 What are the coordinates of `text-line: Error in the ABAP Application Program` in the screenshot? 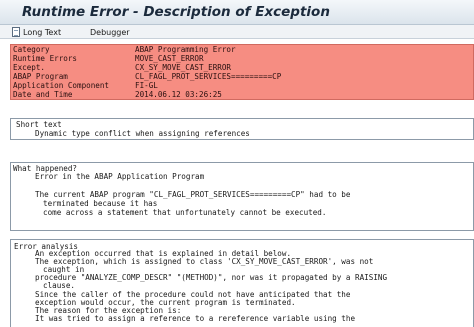 It's located at (120, 176).